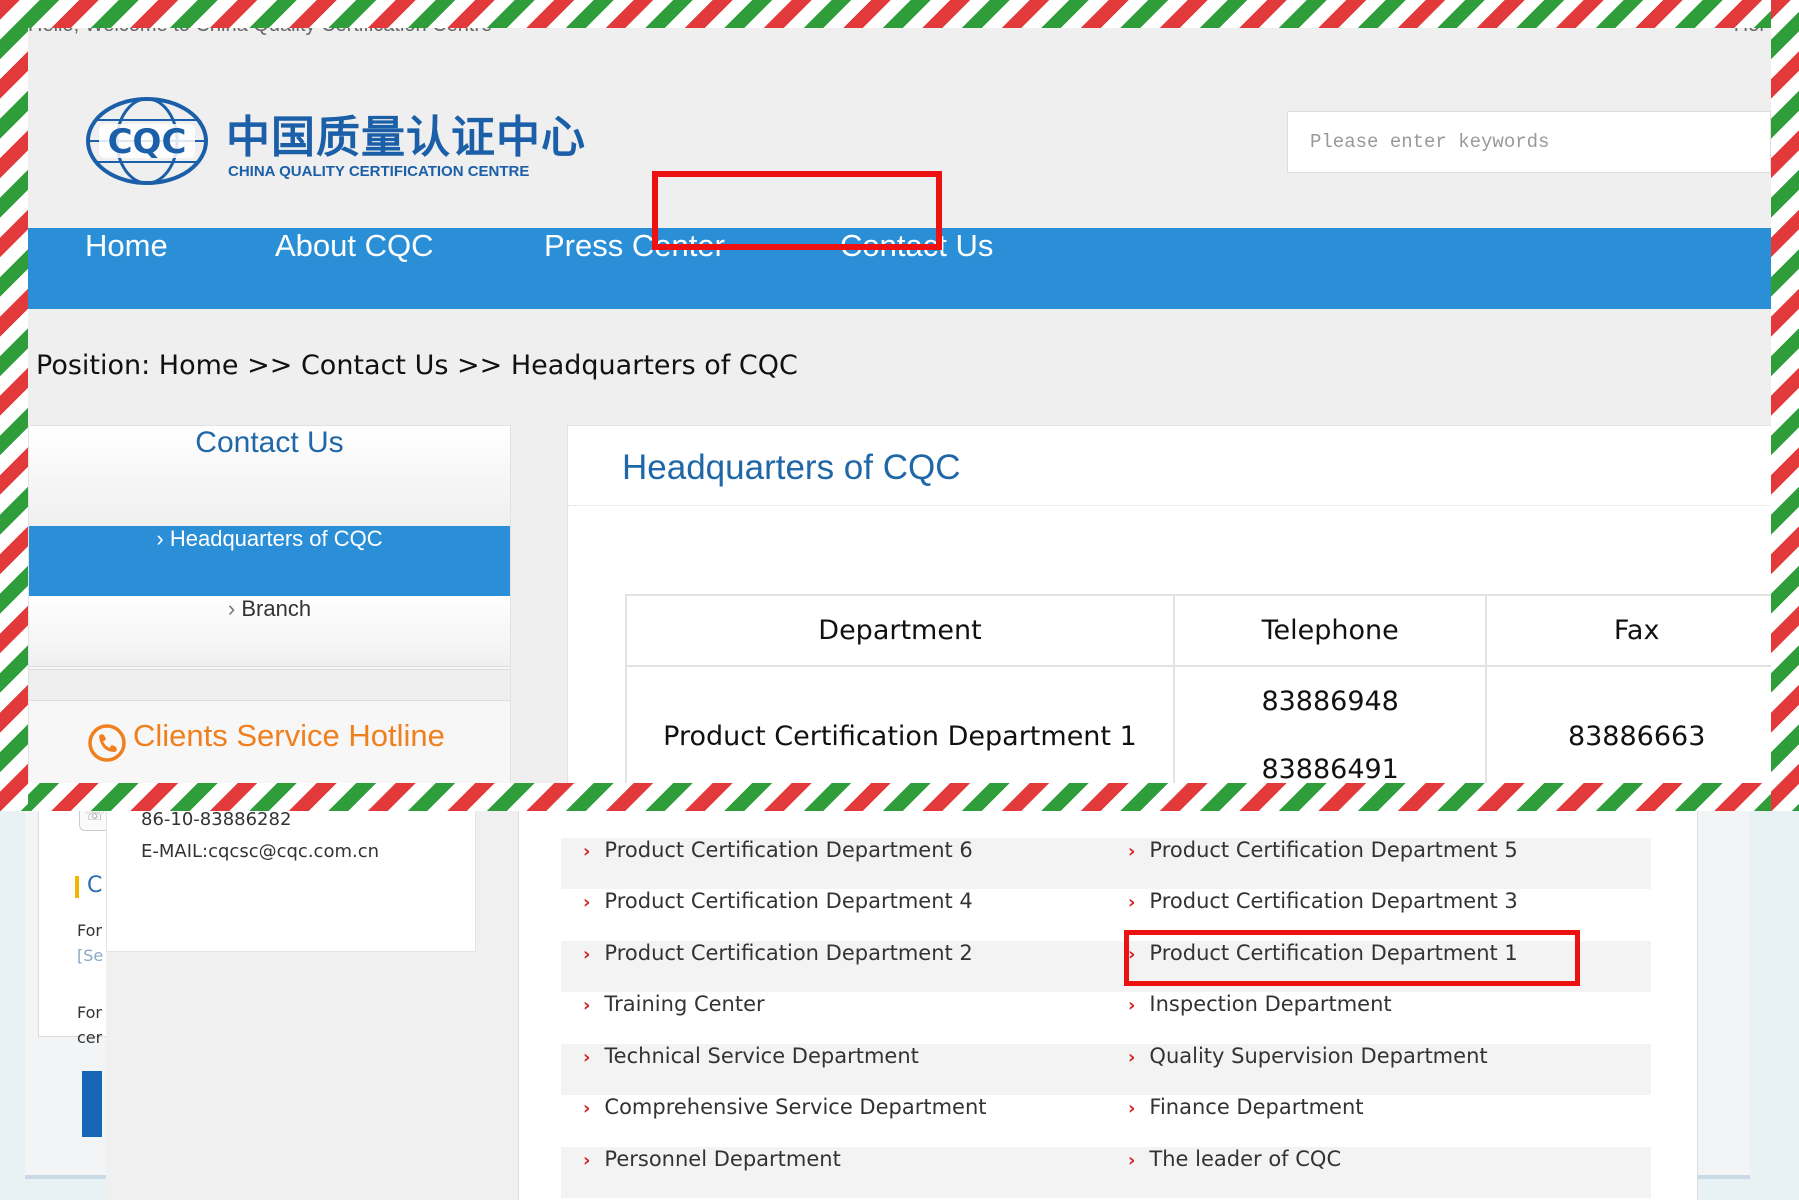  I want to click on hotline-title: Clients Service Hotline, so click(289, 735).